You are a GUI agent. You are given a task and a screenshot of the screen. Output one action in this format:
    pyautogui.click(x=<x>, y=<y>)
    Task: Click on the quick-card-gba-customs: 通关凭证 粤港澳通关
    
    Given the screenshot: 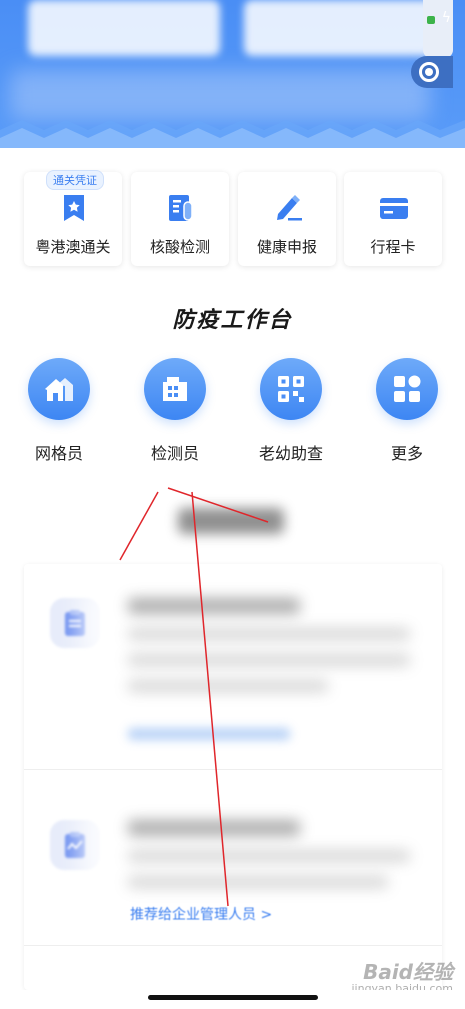 What is the action you would take?
    pyautogui.click(x=73, y=218)
    